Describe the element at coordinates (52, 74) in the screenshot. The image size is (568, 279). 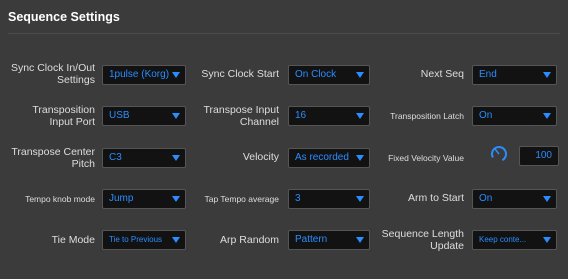
I see `label-sync-clock-in-out: Sync Clock In/Out Settings` at that location.